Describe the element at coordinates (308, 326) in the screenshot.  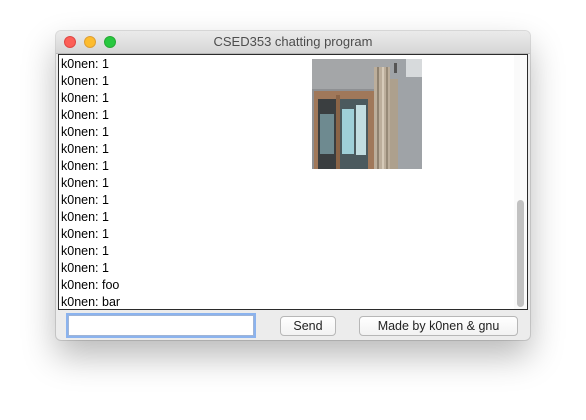
I see `send-button: Send` at that location.